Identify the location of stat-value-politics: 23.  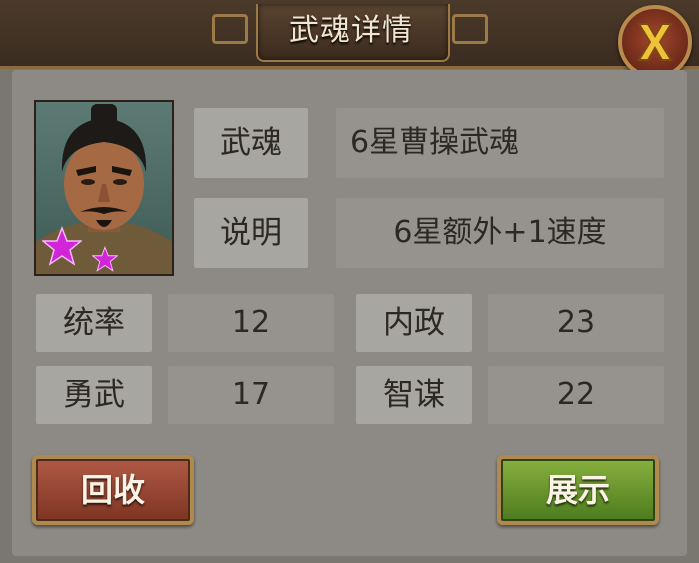
(576, 323).